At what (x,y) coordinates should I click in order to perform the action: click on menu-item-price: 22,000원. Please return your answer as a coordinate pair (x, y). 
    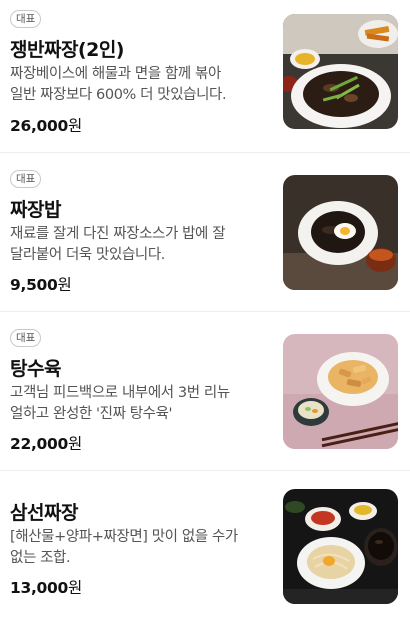
    Looking at the image, I should click on (46, 444).